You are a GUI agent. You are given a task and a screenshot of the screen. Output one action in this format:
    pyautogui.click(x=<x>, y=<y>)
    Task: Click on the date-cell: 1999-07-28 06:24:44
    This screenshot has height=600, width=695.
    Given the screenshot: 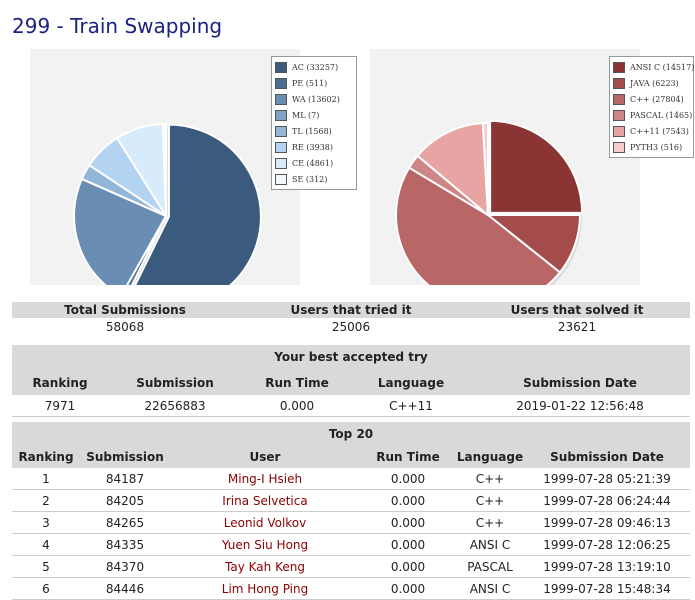 What is the action you would take?
    pyautogui.click(x=607, y=500)
    